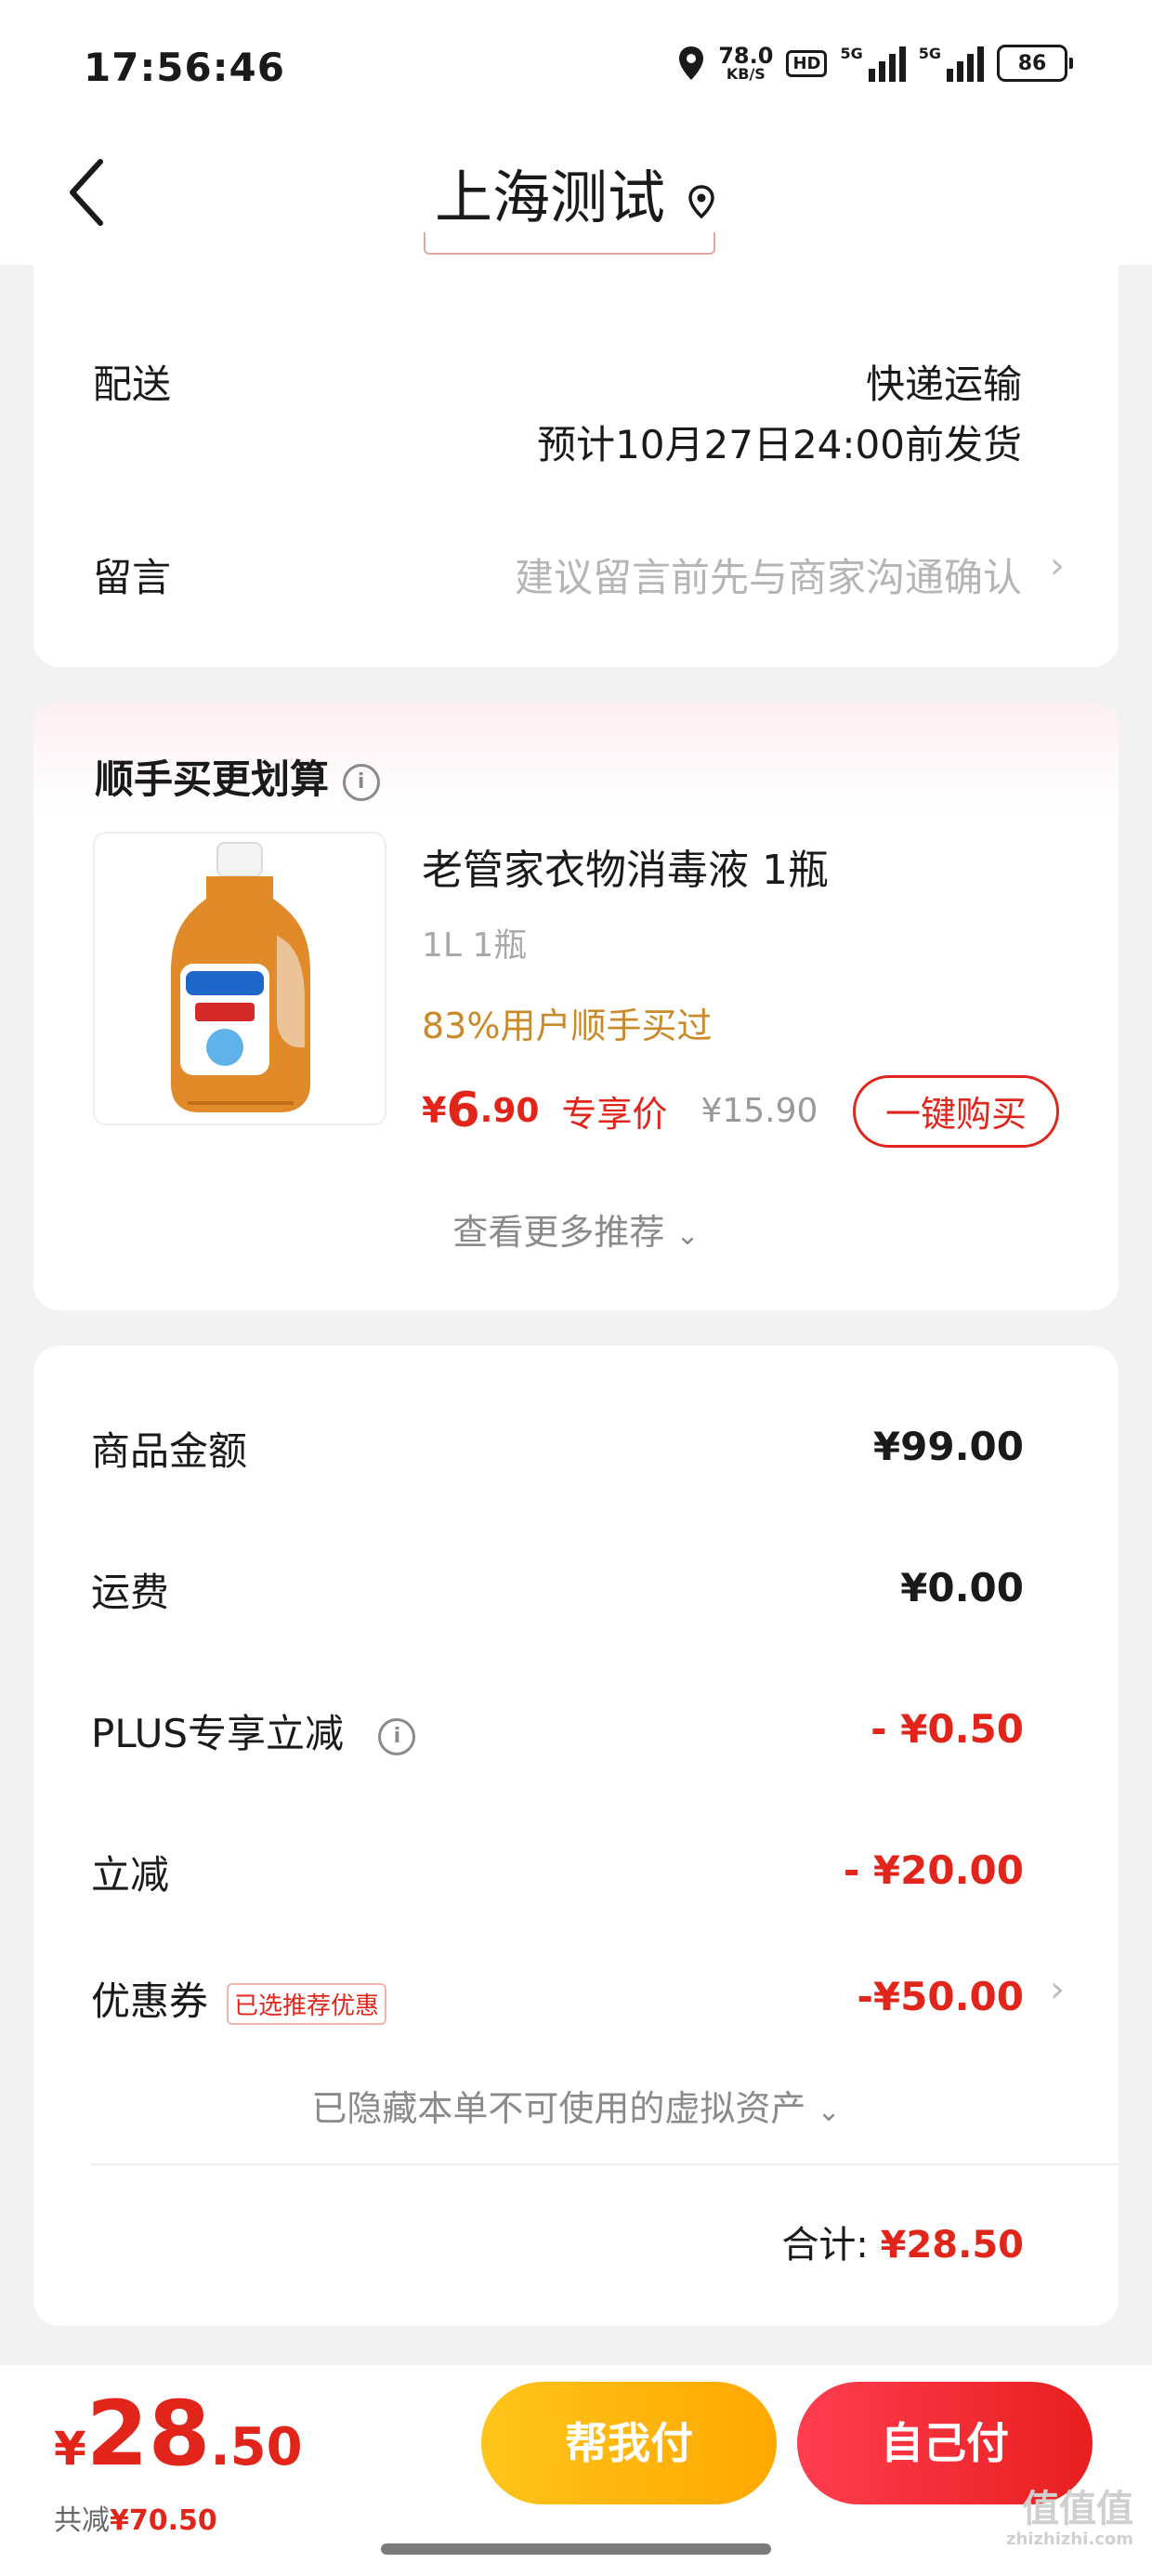  What do you see at coordinates (956, 1111) in the screenshot?
I see `one-click-buy-button: 一键购买` at bounding box center [956, 1111].